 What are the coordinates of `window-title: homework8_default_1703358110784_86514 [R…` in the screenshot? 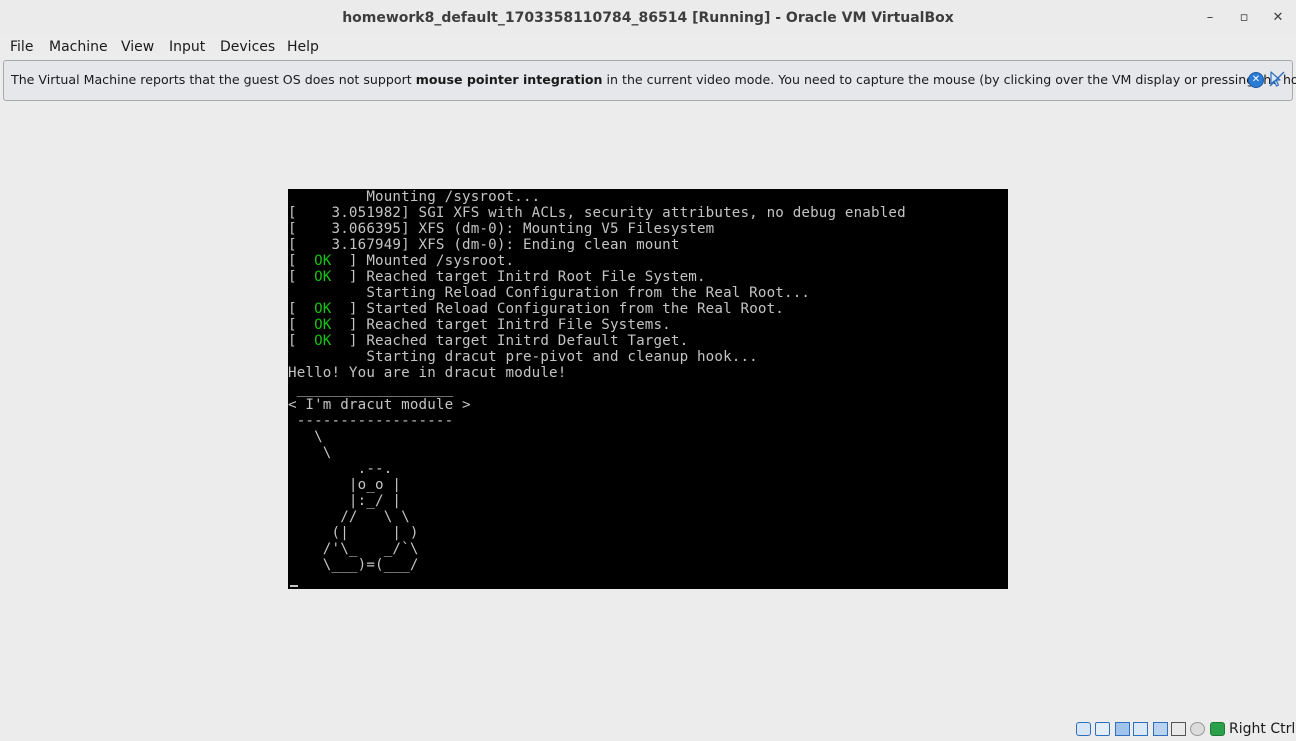 It's located at (648, 18).